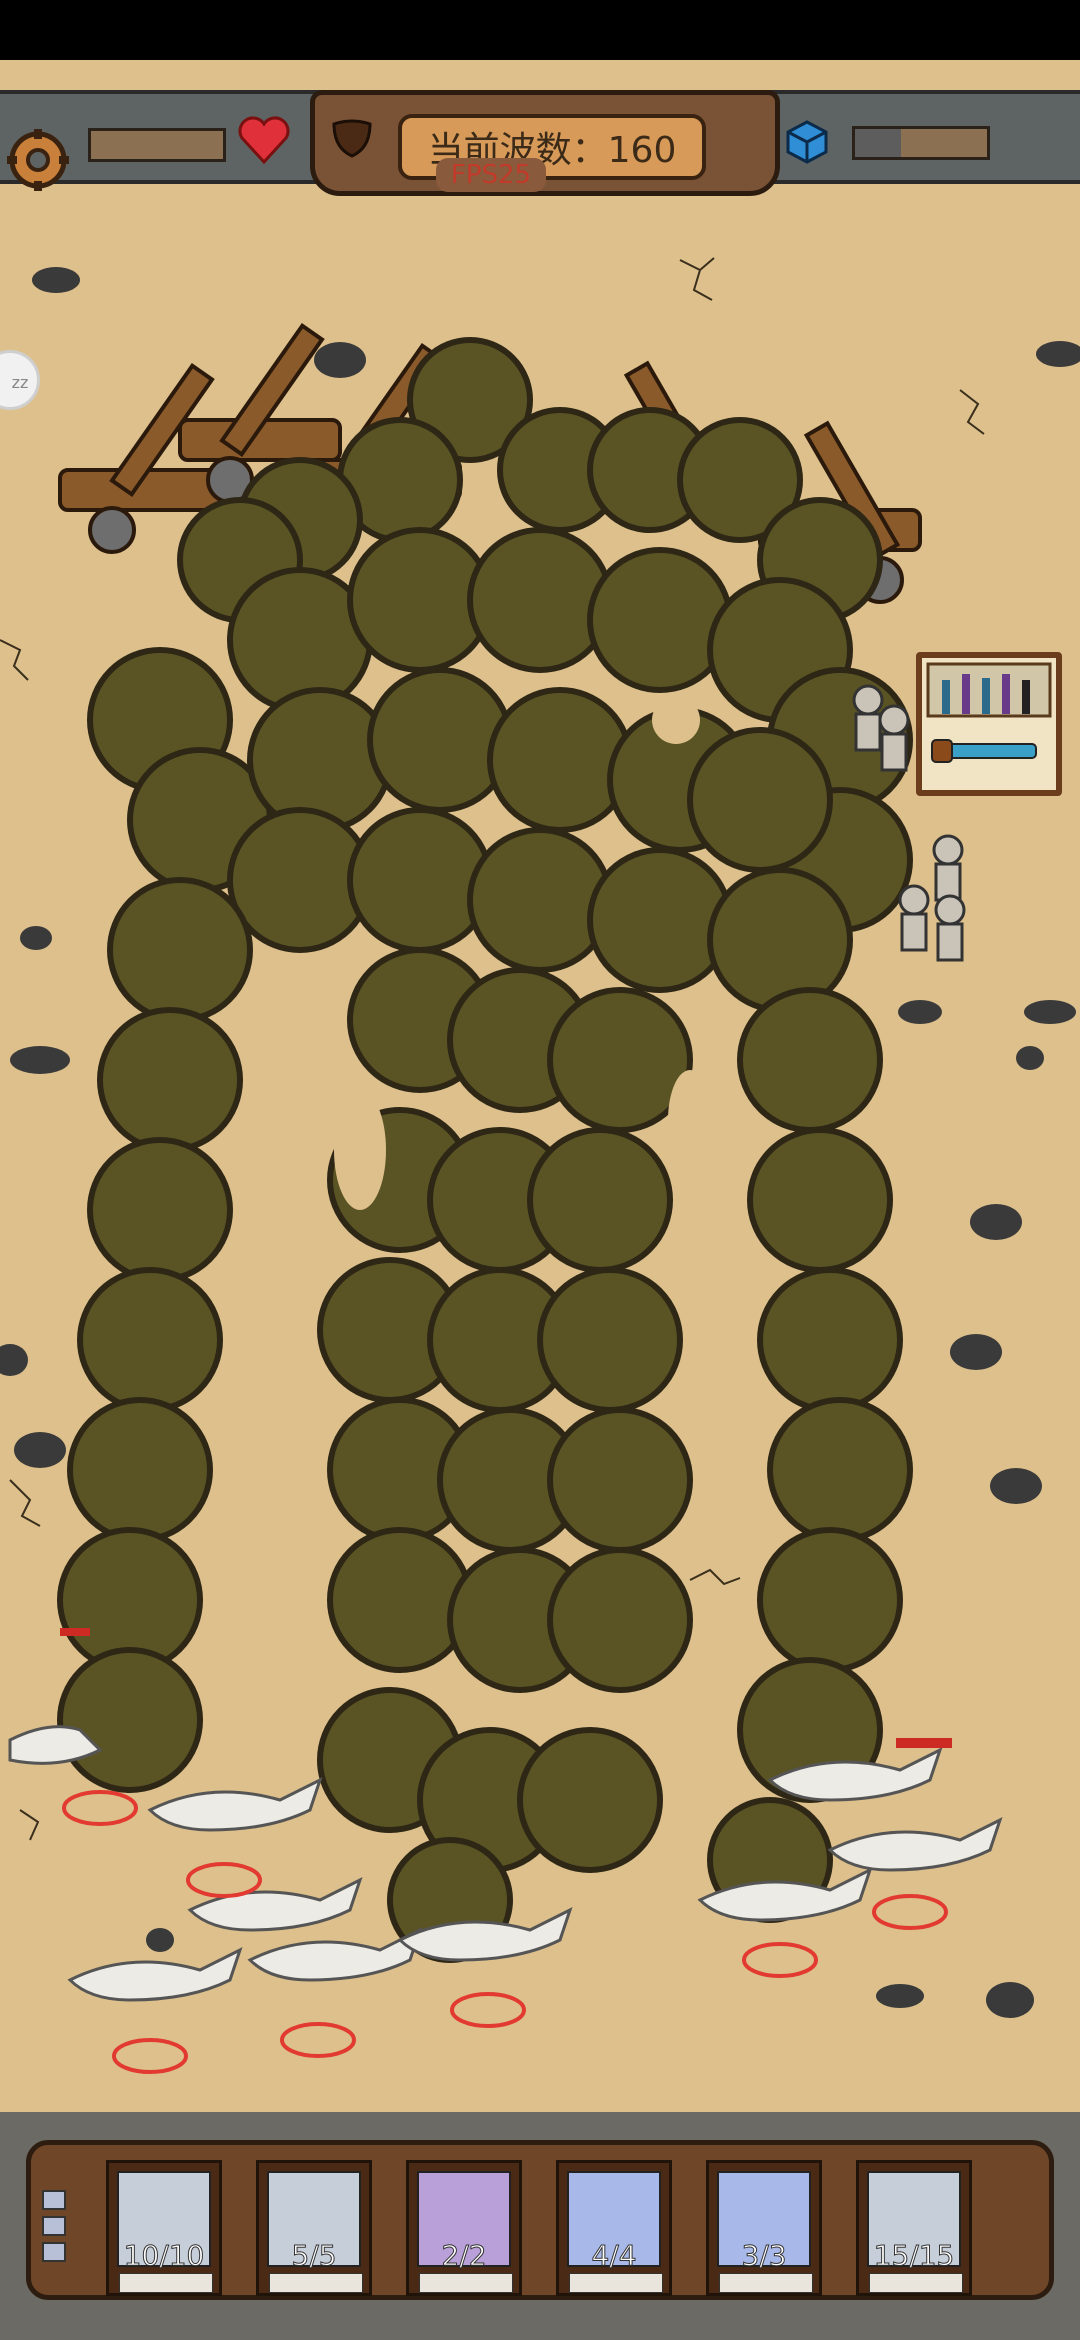 The height and width of the screenshot is (2340, 1080). Describe the element at coordinates (914, 2256) in the screenshot. I see `unit-count: 15/15` at that location.